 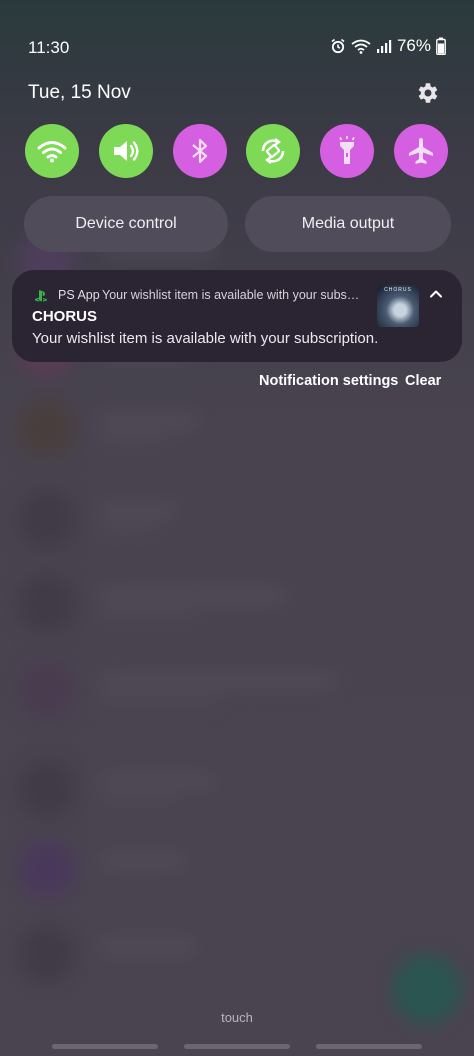 I want to click on touch-hint: touch, so click(x=237, y=1017).